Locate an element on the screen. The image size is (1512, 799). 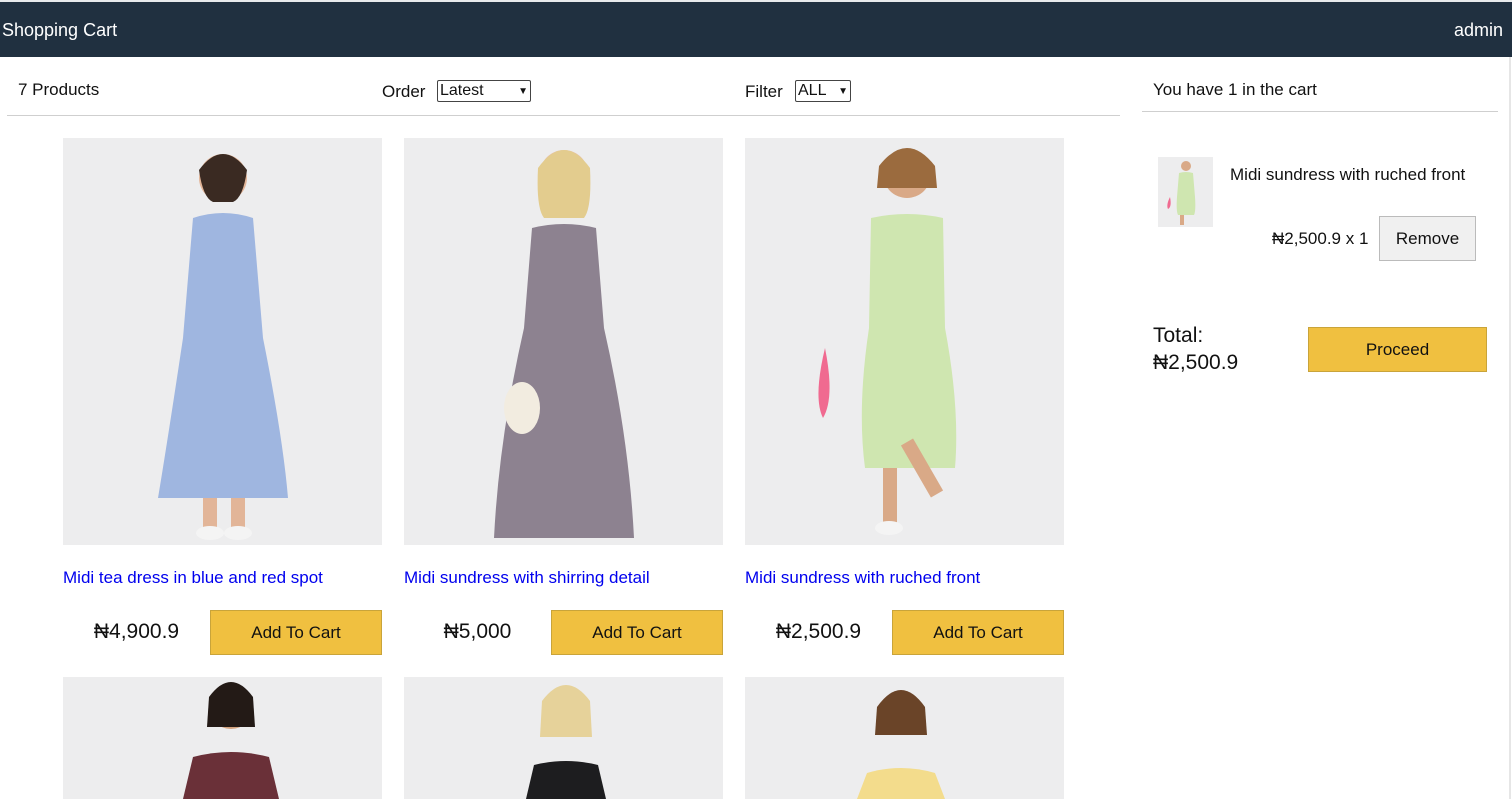
cart-header: You have 1 in the cart is located at coordinates (1320, 84).